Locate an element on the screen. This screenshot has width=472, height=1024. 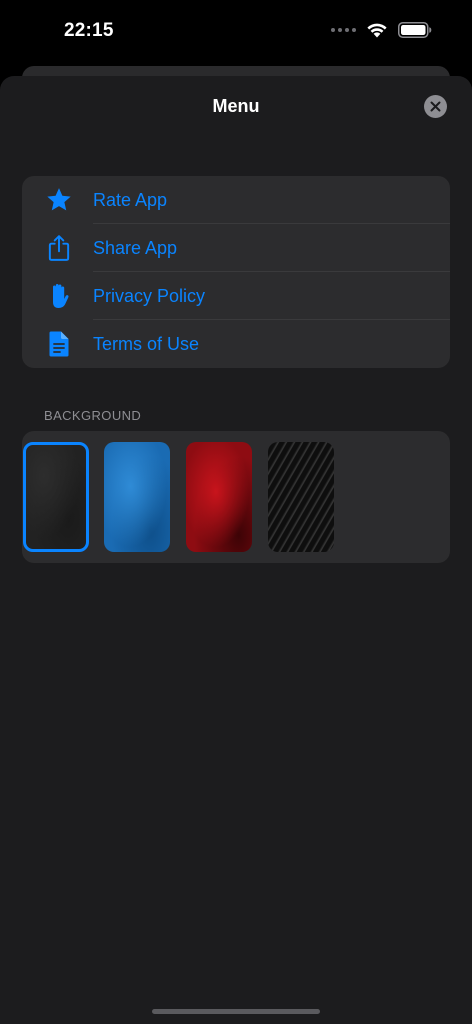
background-section-header: BACKGROUND is located at coordinates (93, 415).